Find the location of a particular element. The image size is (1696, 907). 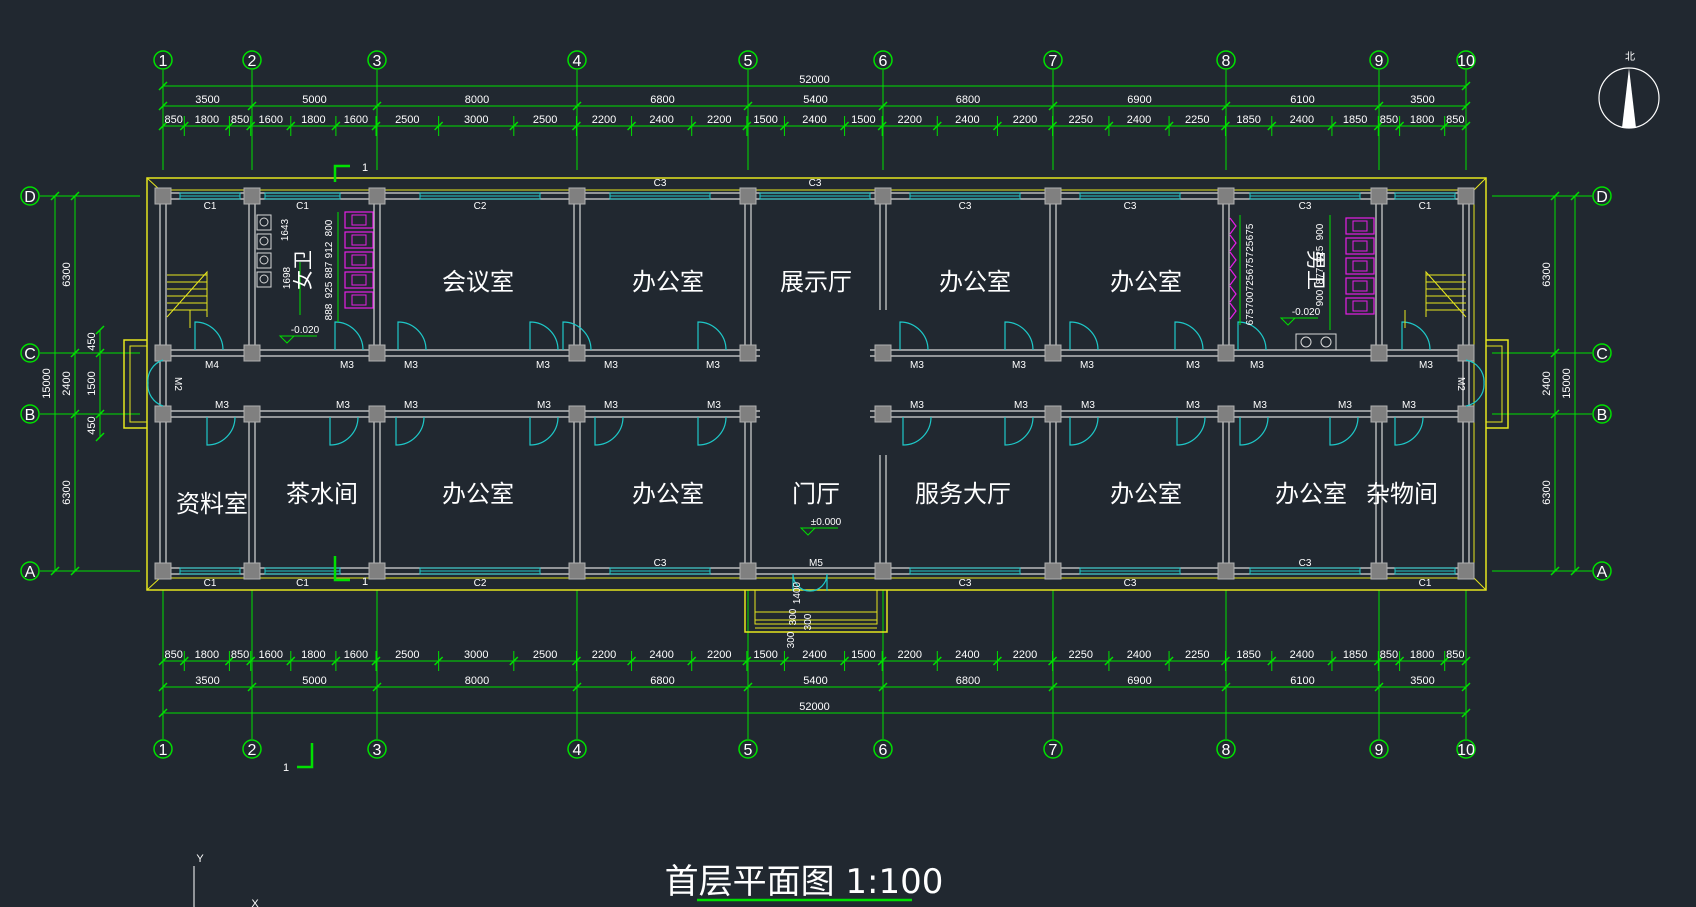

column-5-A is located at coordinates (748, 571).